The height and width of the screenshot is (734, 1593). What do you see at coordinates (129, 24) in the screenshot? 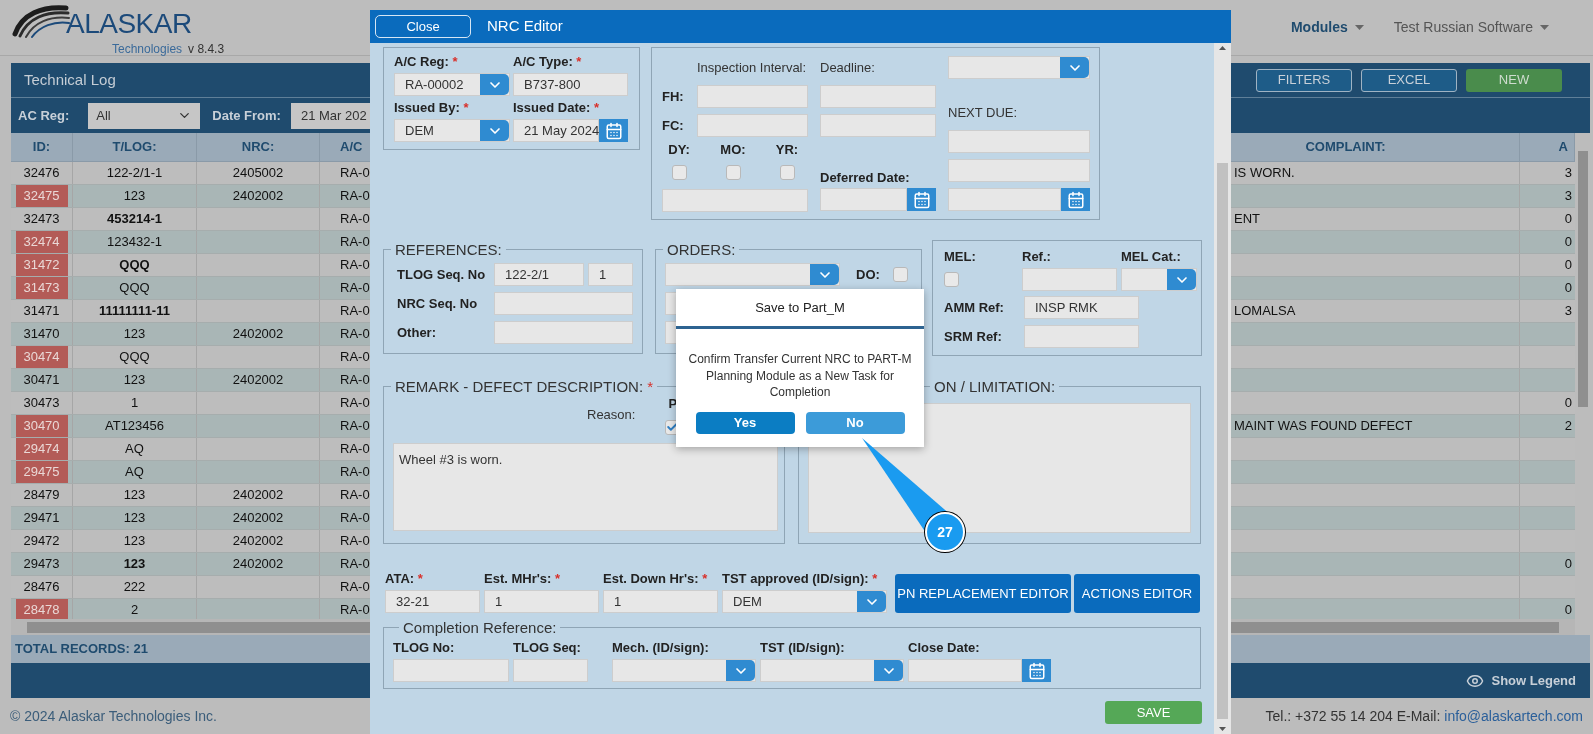
I see `logo-text: ALASKAR` at bounding box center [129, 24].